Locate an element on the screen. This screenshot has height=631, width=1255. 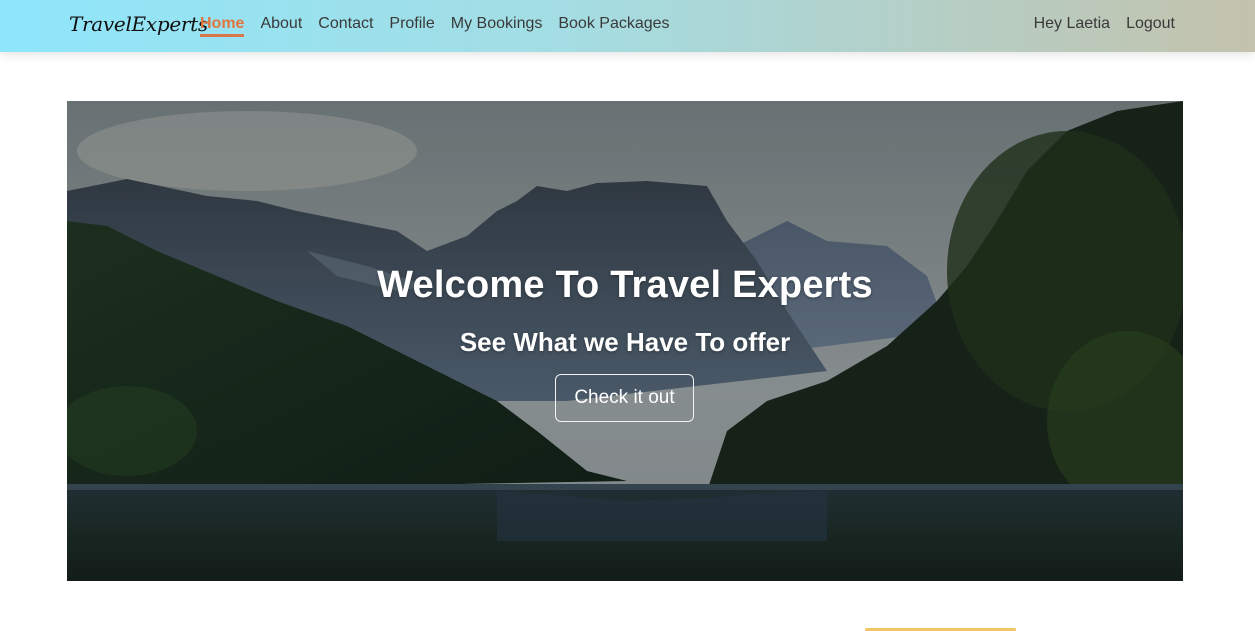
nav-link-about: About is located at coordinates (281, 26).